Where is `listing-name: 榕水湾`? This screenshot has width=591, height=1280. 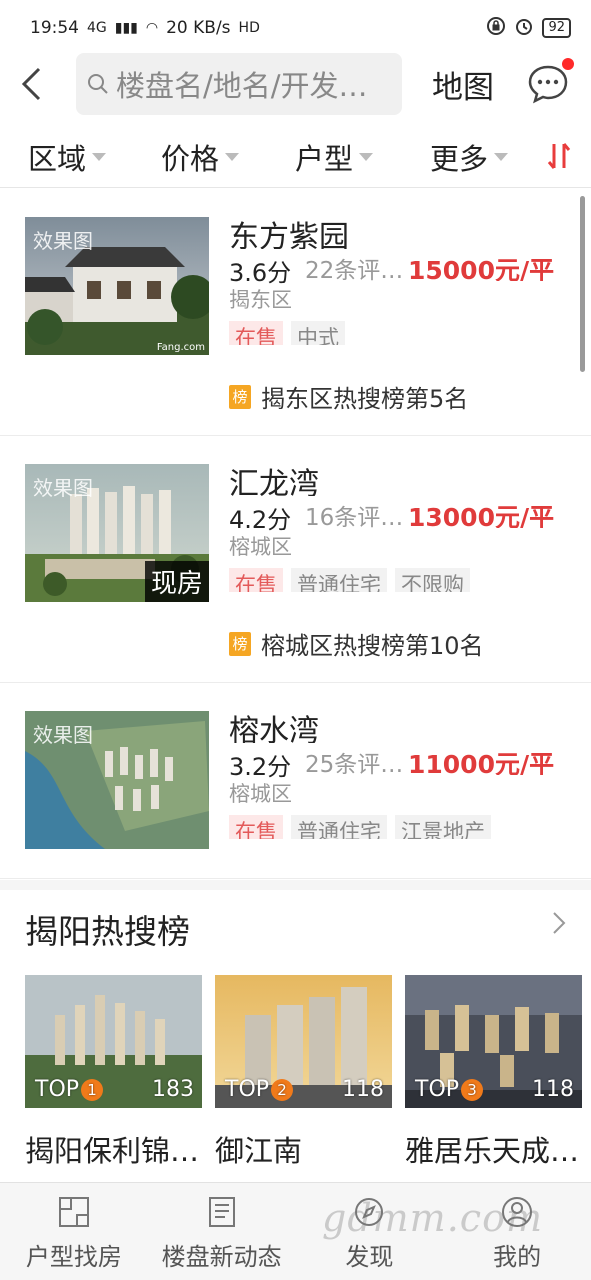 listing-name: 榕水湾 is located at coordinates (274, 728).